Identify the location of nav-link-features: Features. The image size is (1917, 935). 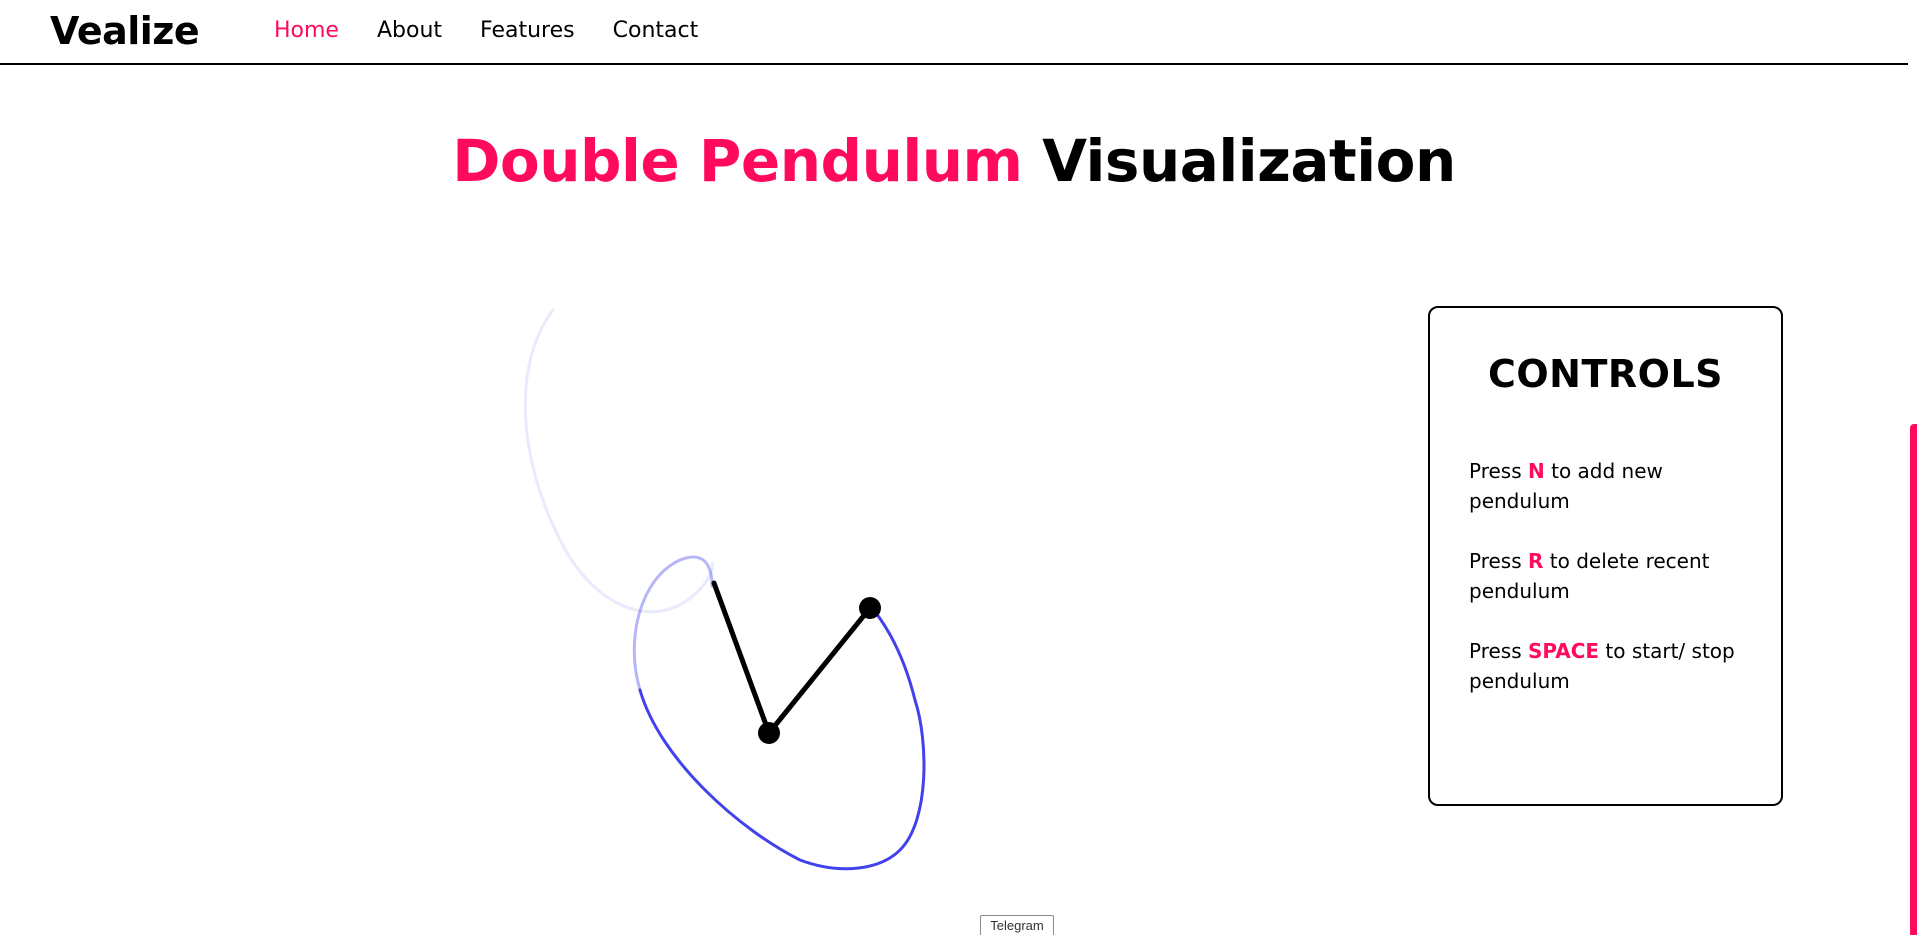
(527, 30).